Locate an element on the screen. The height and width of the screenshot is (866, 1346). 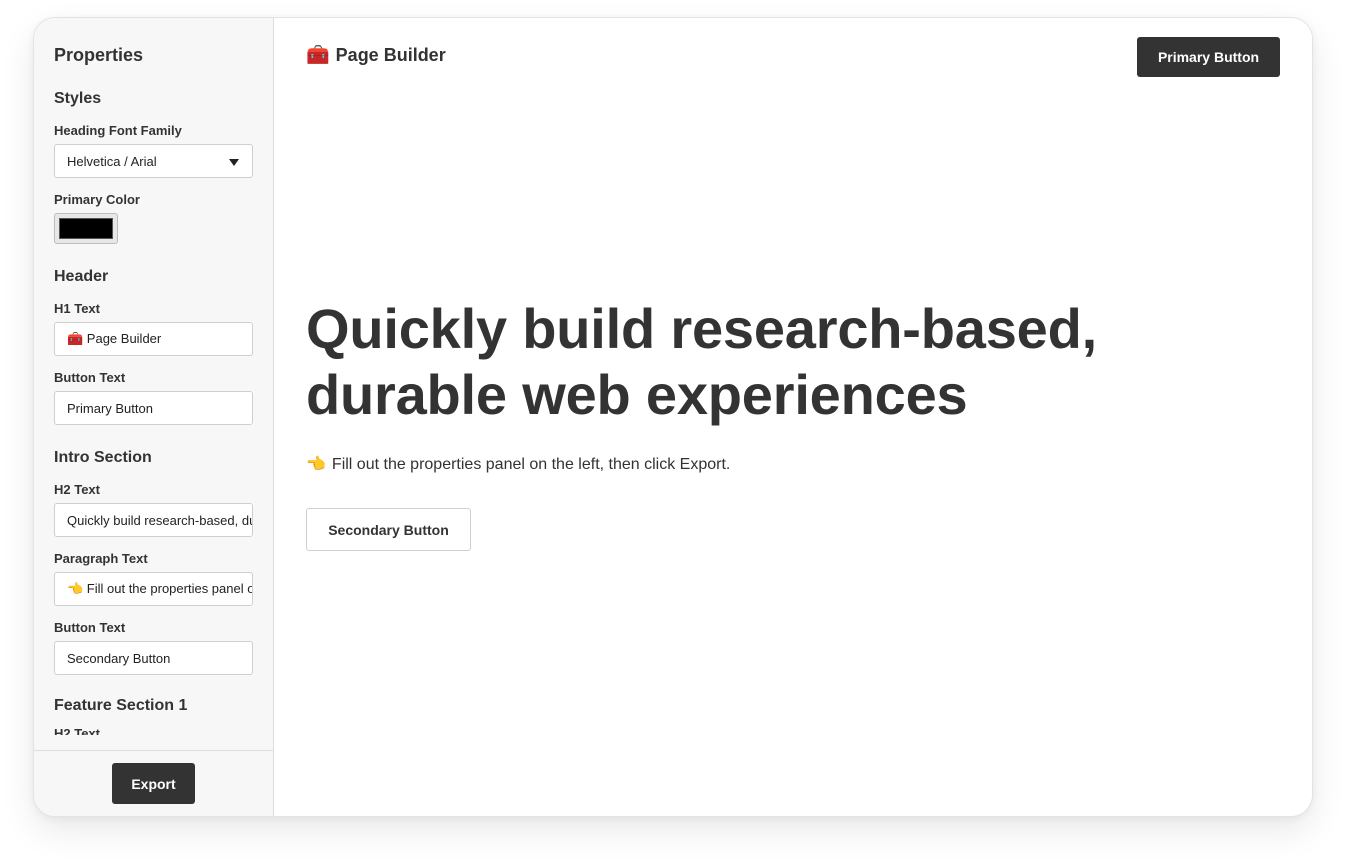
h1-text-input: 🧰 Page Builder is located at coordinates (153, 339).